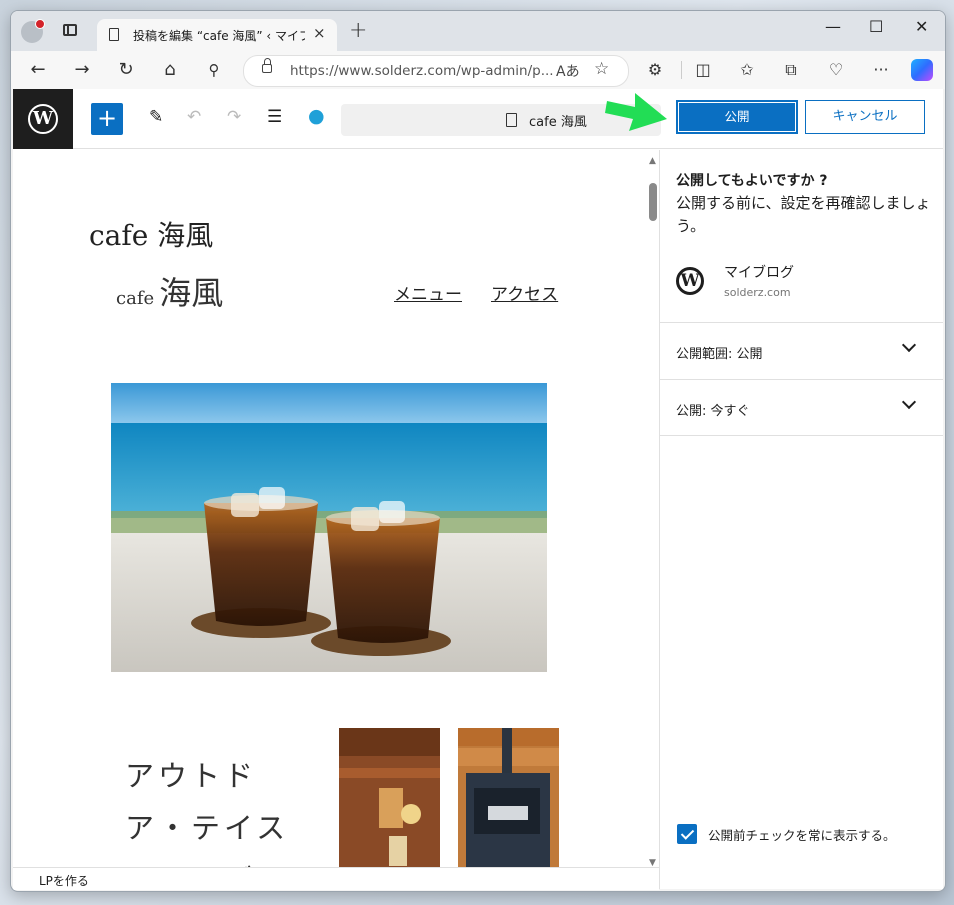 This screenshot has width=954, height=905. Describe the element at coordinates (70, 30) in the screenshot. I see `tab-actions-icon` at that location.